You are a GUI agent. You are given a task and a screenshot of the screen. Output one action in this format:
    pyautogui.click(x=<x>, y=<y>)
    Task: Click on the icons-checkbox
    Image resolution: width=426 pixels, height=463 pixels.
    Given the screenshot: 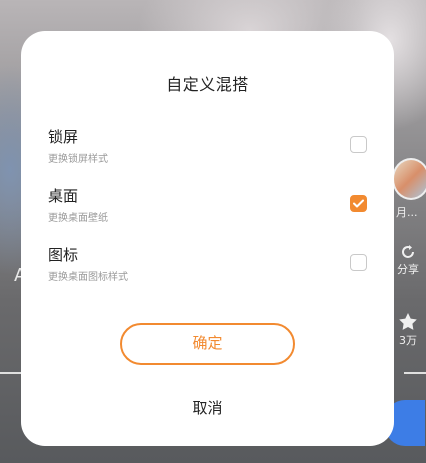 What is the action you would take?
    pyautogui.click(x=358, y=262)
    